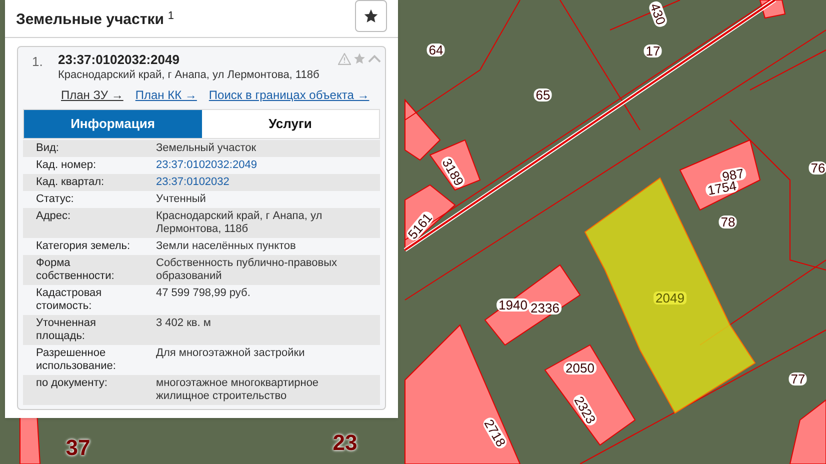 The width and height of the screenshot is (826, 464). Describe the element at coordinates (513, 305) in the screenshot. I see `parcel-number: 1940` at that location.